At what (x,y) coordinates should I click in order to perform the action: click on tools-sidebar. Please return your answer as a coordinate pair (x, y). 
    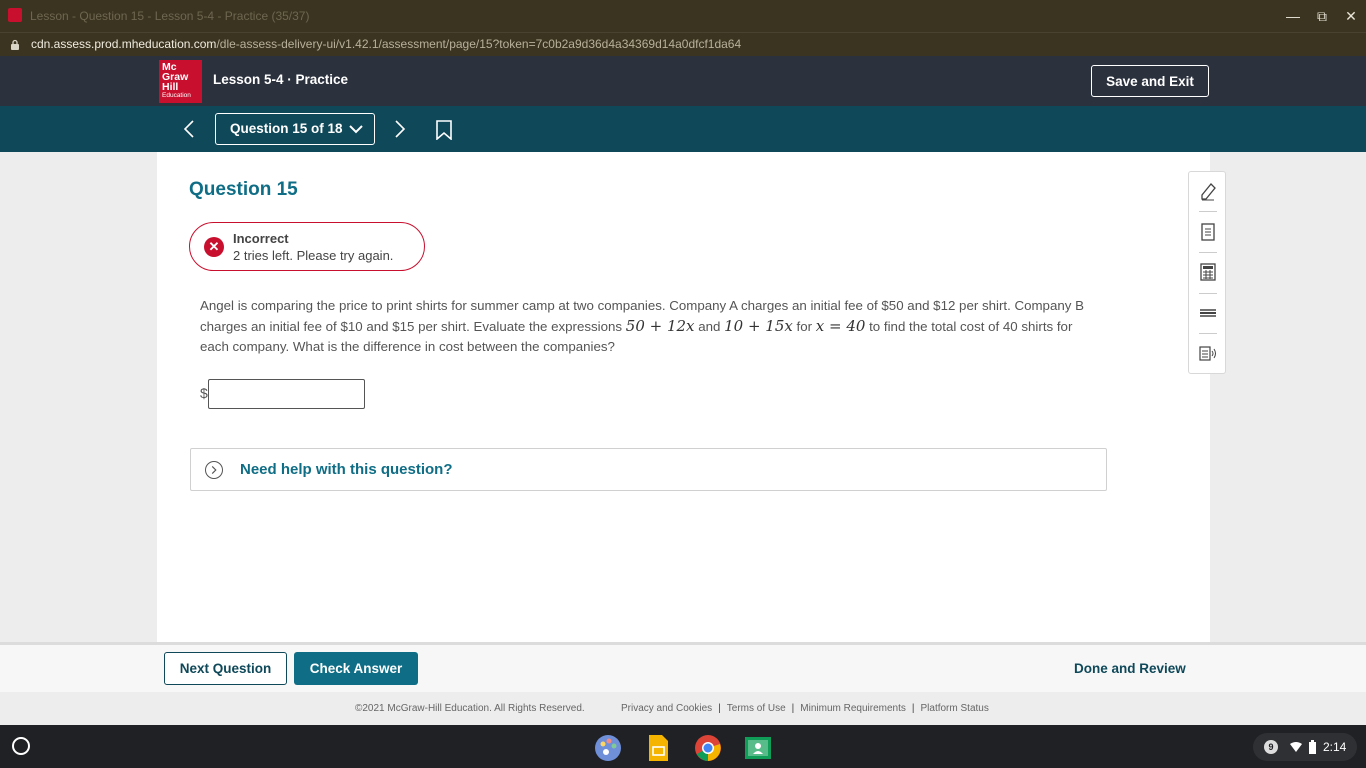
    Looking at the image, I should click on (1207, 272).